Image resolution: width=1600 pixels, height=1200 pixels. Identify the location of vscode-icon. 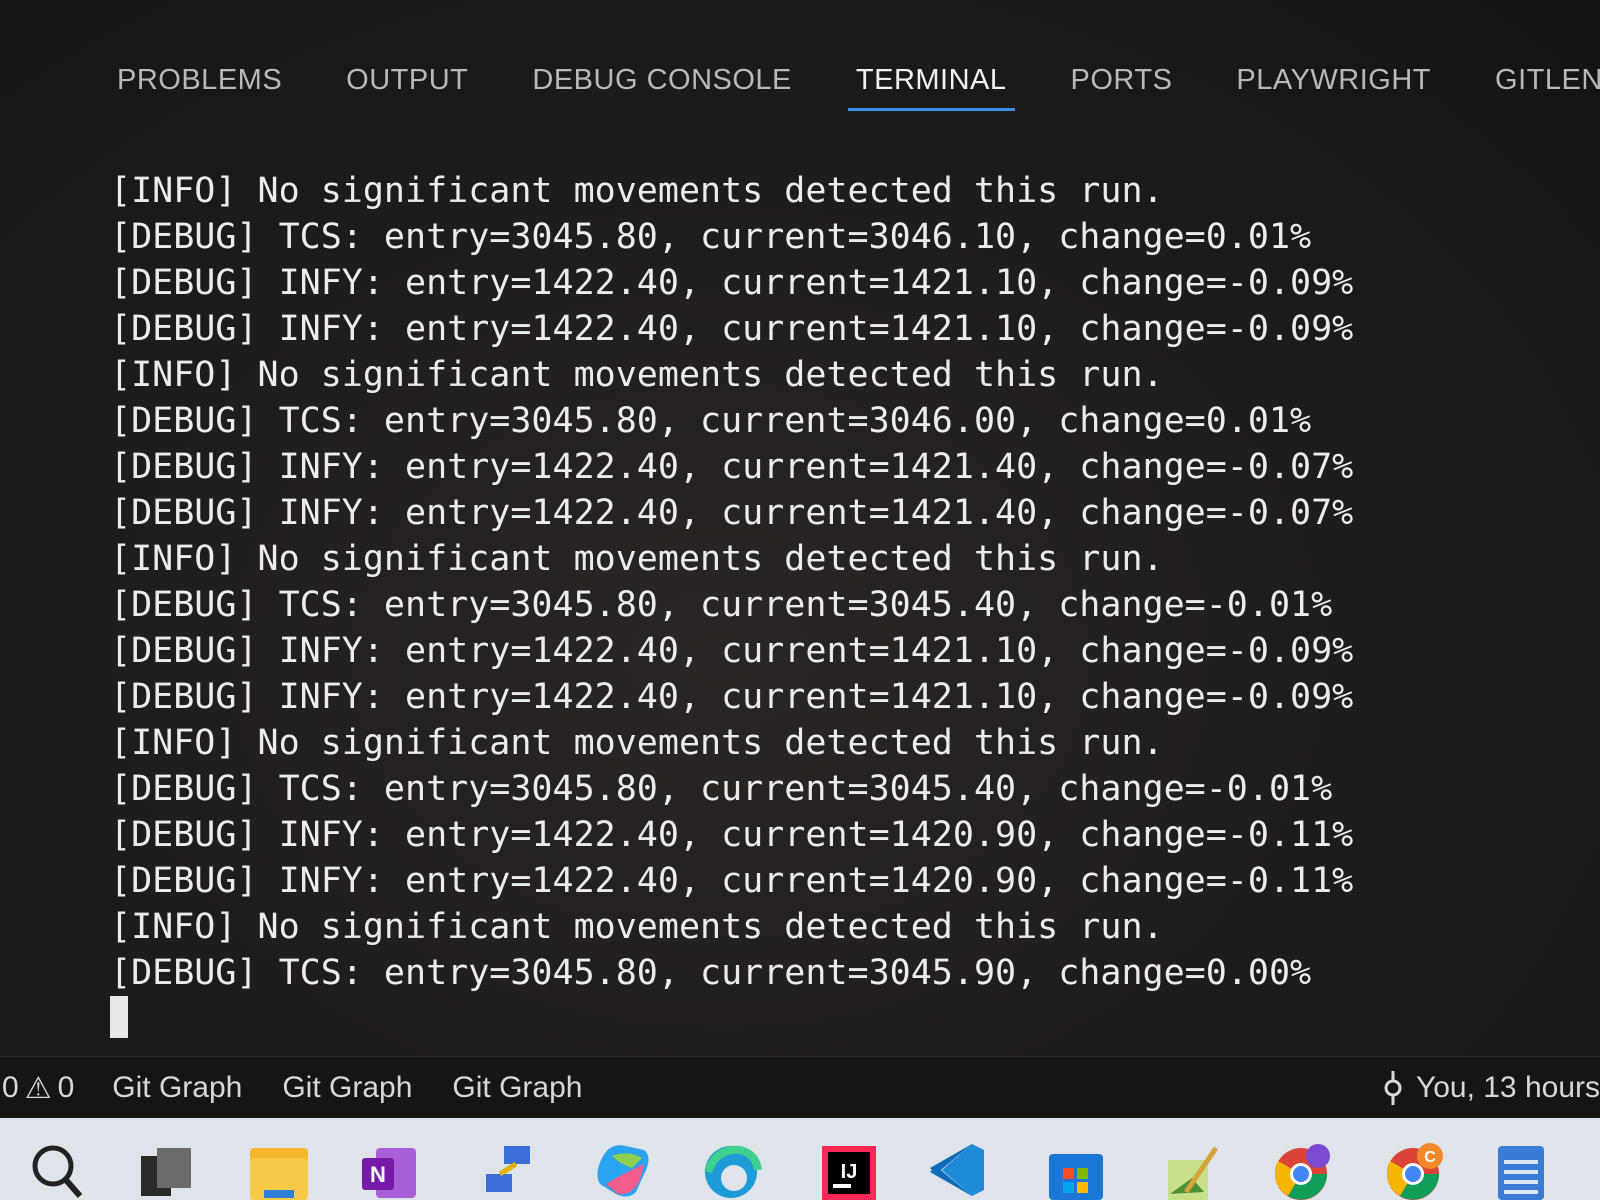
(959, 1167).